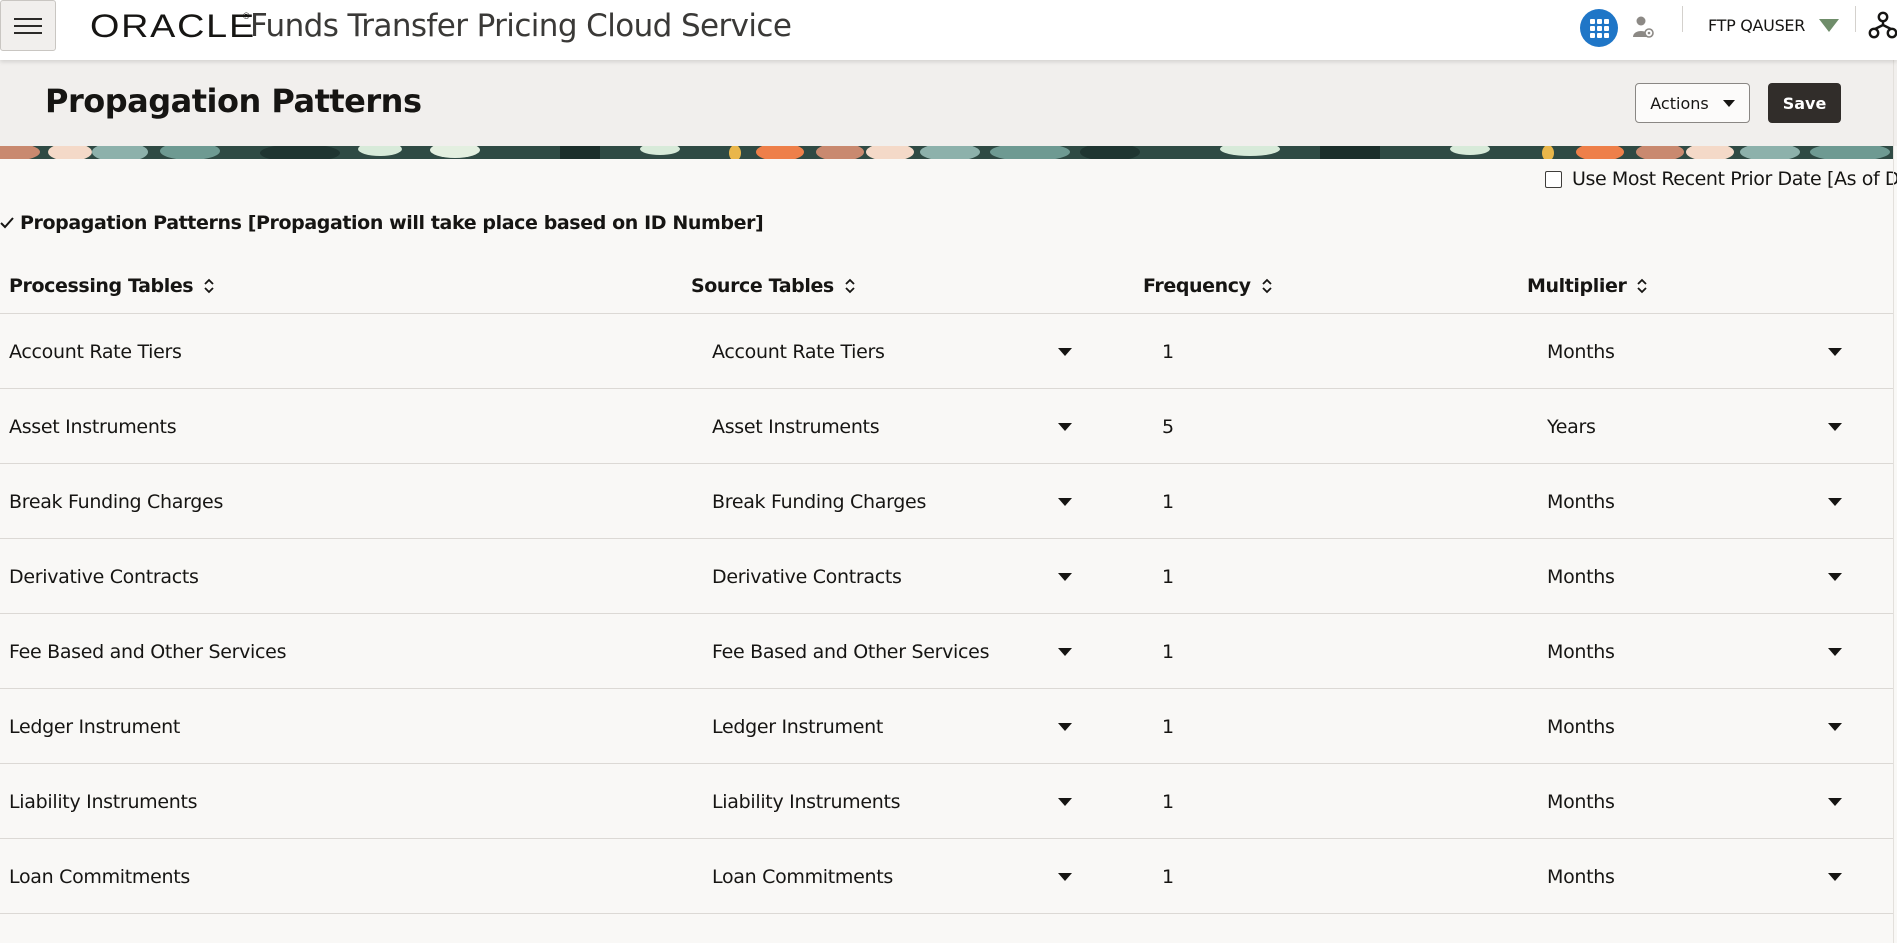 Image resolution: width=1897 pixels, height=943 pixels. What do you see at coordinates (948, 103) in the screenshot?
I see `page-header: Propagation Patterns Actions Save` at bounding box center [948, 103].